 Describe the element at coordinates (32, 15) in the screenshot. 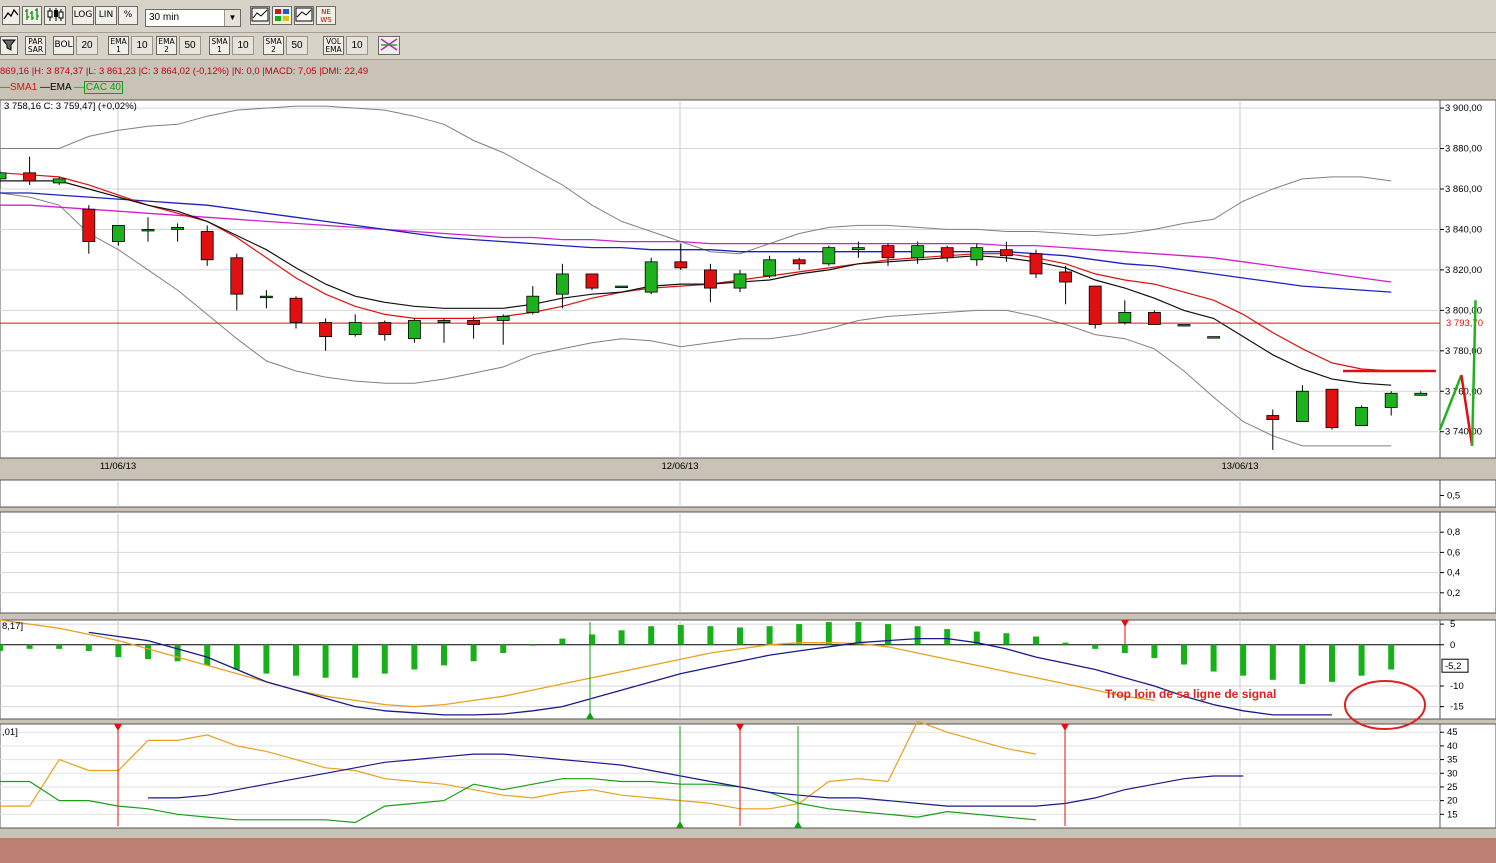

I see `bar-chart-icon` at that location.